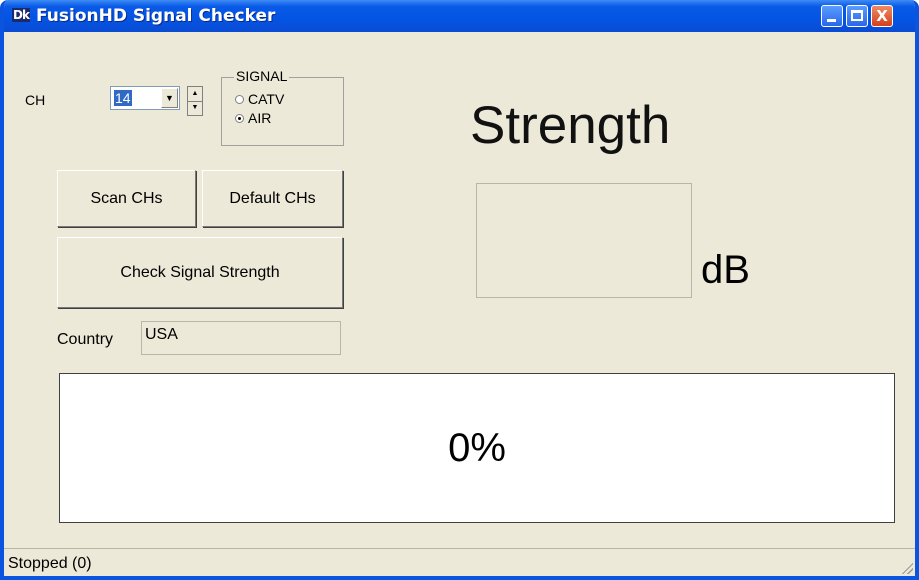 Image resolution: width=919 pixels, height=580 pixels. Describe the element at coordinates (195, 94) in the screenshot. I see `spin-up-icon: ▲` at that location.